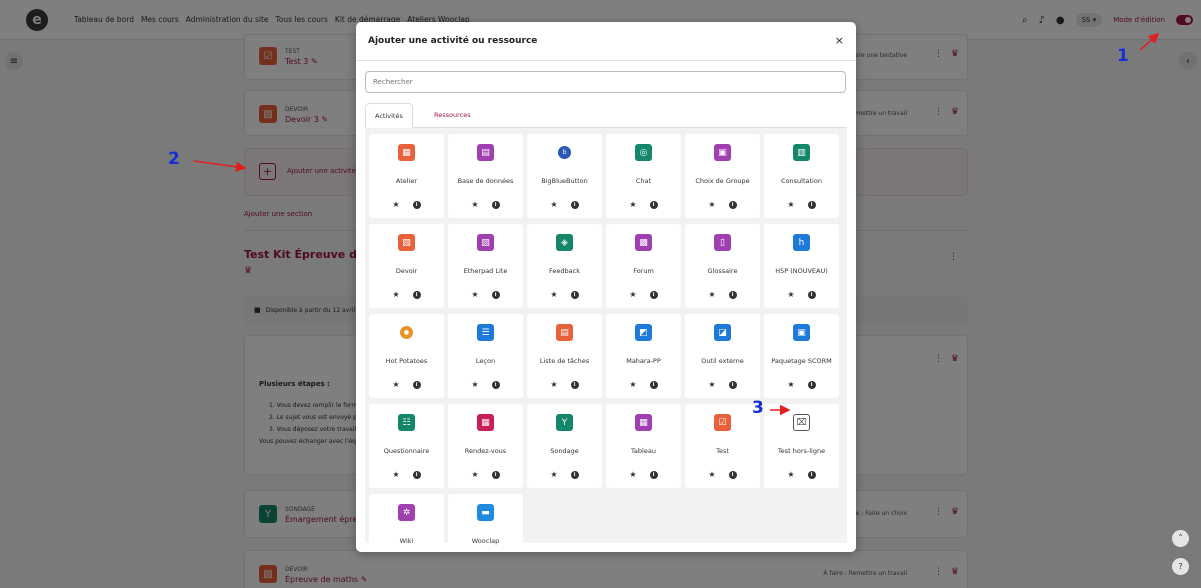 This screenshot has width=1201, height=588. Describe the element at coordinates (174, 159) in the screenshot. I see `annotation-number-2: 2` at that location.